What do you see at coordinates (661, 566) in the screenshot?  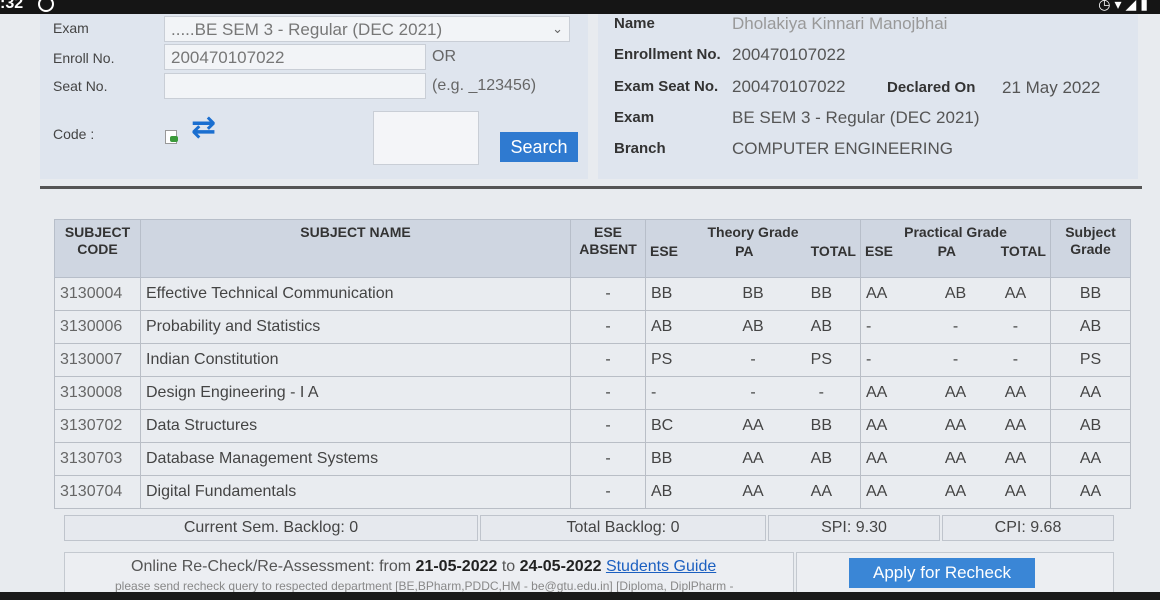 I see `students-guide-link: Students Guide` at bounding box center [661, 566].